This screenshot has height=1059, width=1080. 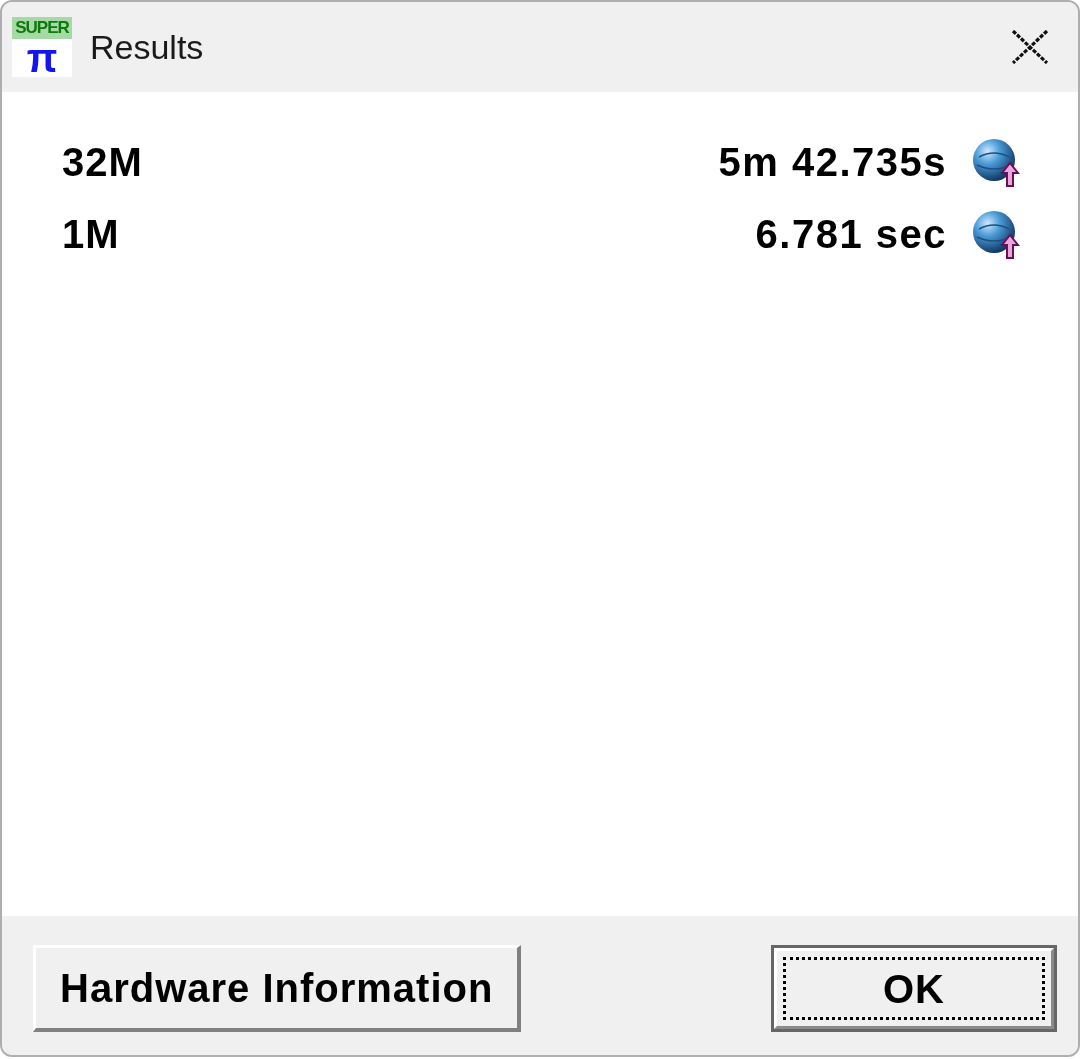 I want to click on close-button, so click(x=1030, y=47).